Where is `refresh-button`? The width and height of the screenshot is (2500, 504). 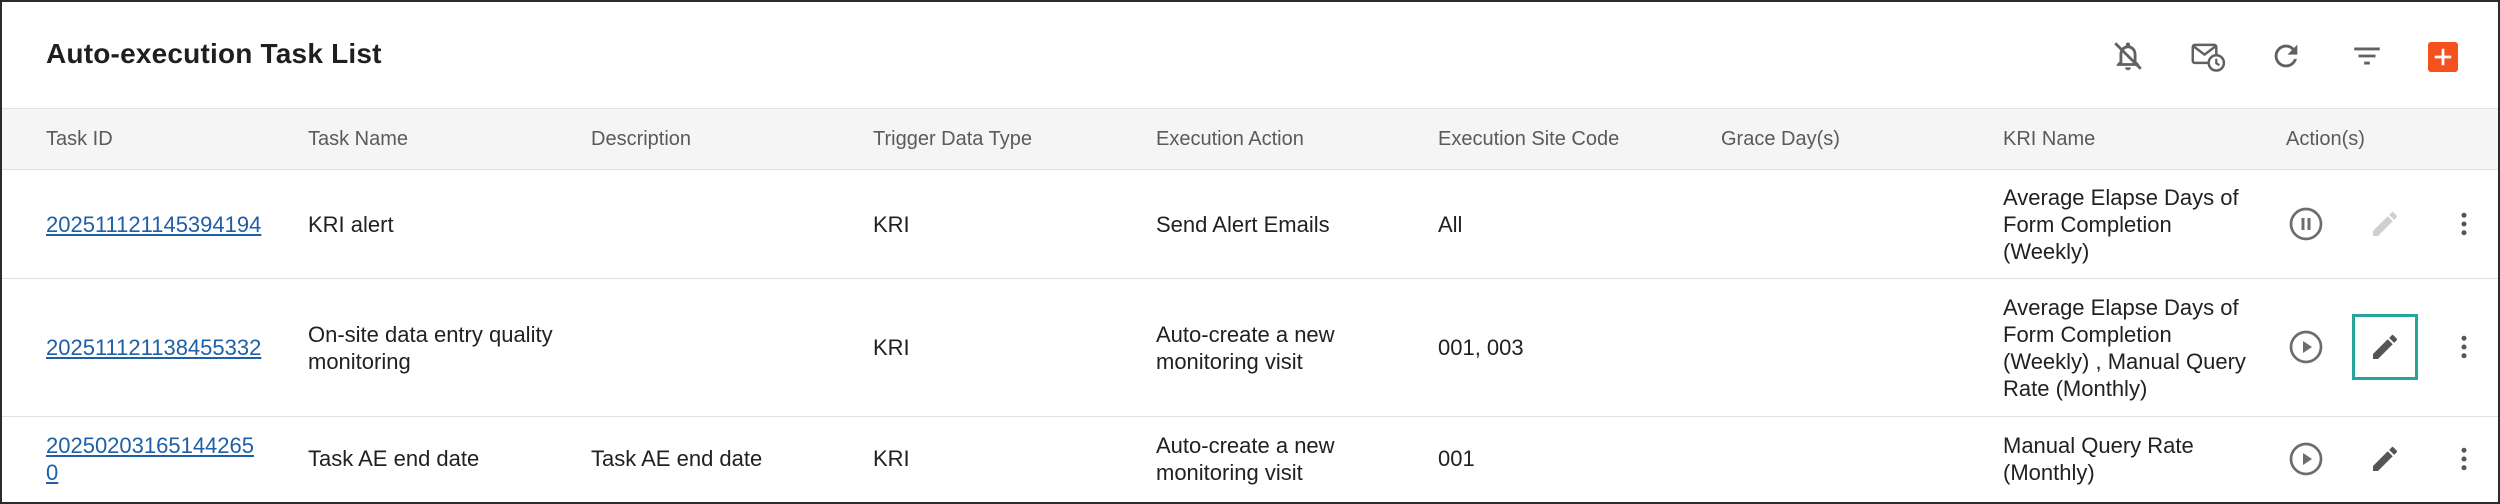 refresh-button is located at coordinates (2286, 56).